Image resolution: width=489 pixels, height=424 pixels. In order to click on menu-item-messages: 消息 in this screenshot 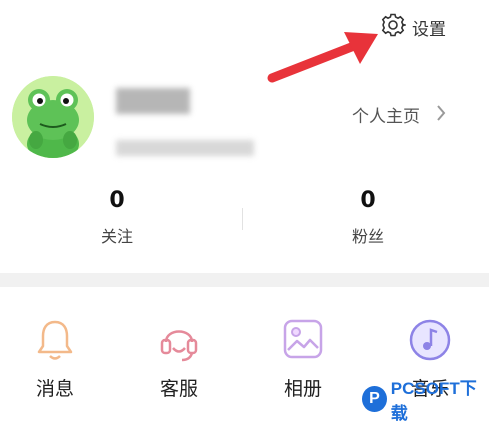, I will do `click(55, 359)`.